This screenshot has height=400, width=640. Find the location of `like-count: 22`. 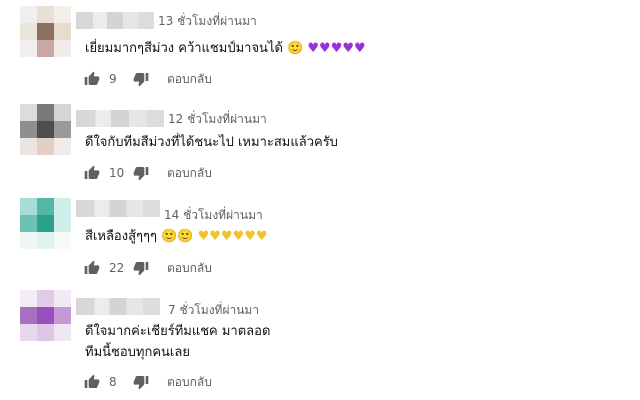

like-count: 22 is located at coordinates (117, 268).